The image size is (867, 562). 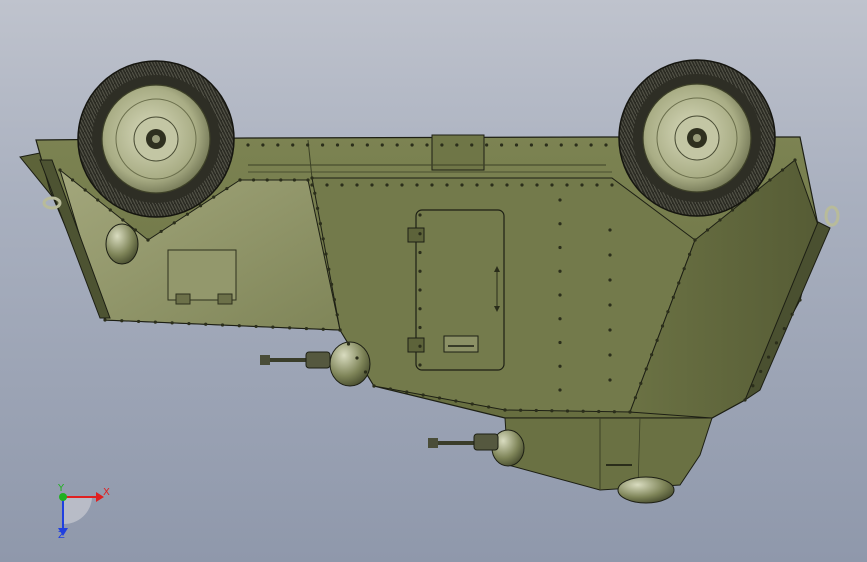 I want to click on triad-y-axis, so click(x=63, y=497).